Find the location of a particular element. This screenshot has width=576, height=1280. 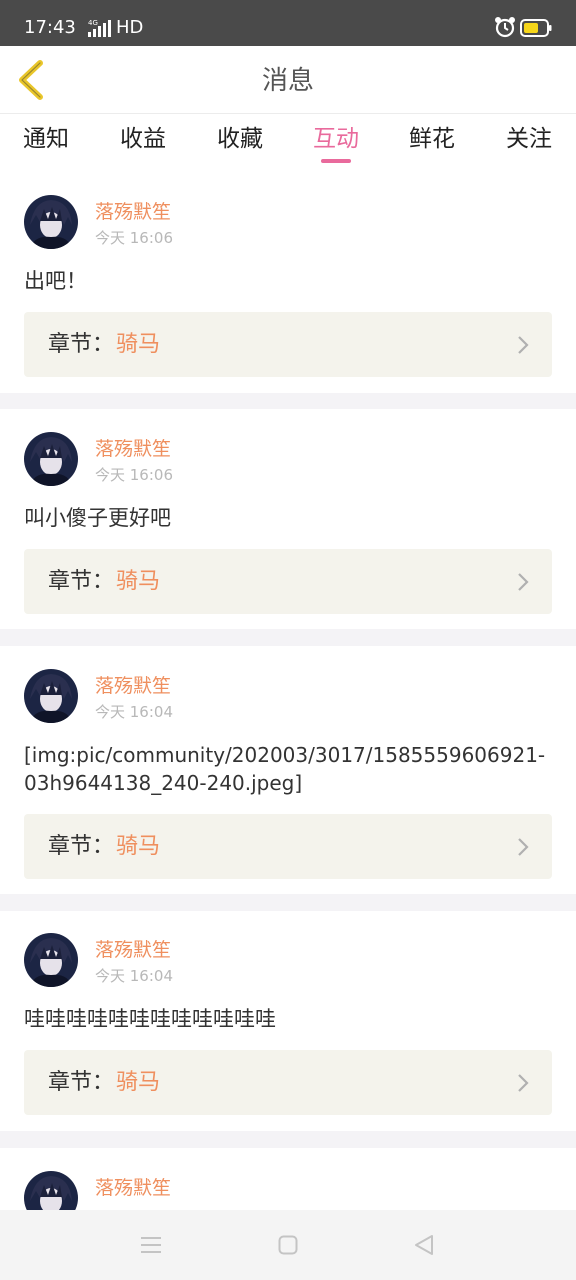

system-nav-bar is located at coordinates (288, 1245).